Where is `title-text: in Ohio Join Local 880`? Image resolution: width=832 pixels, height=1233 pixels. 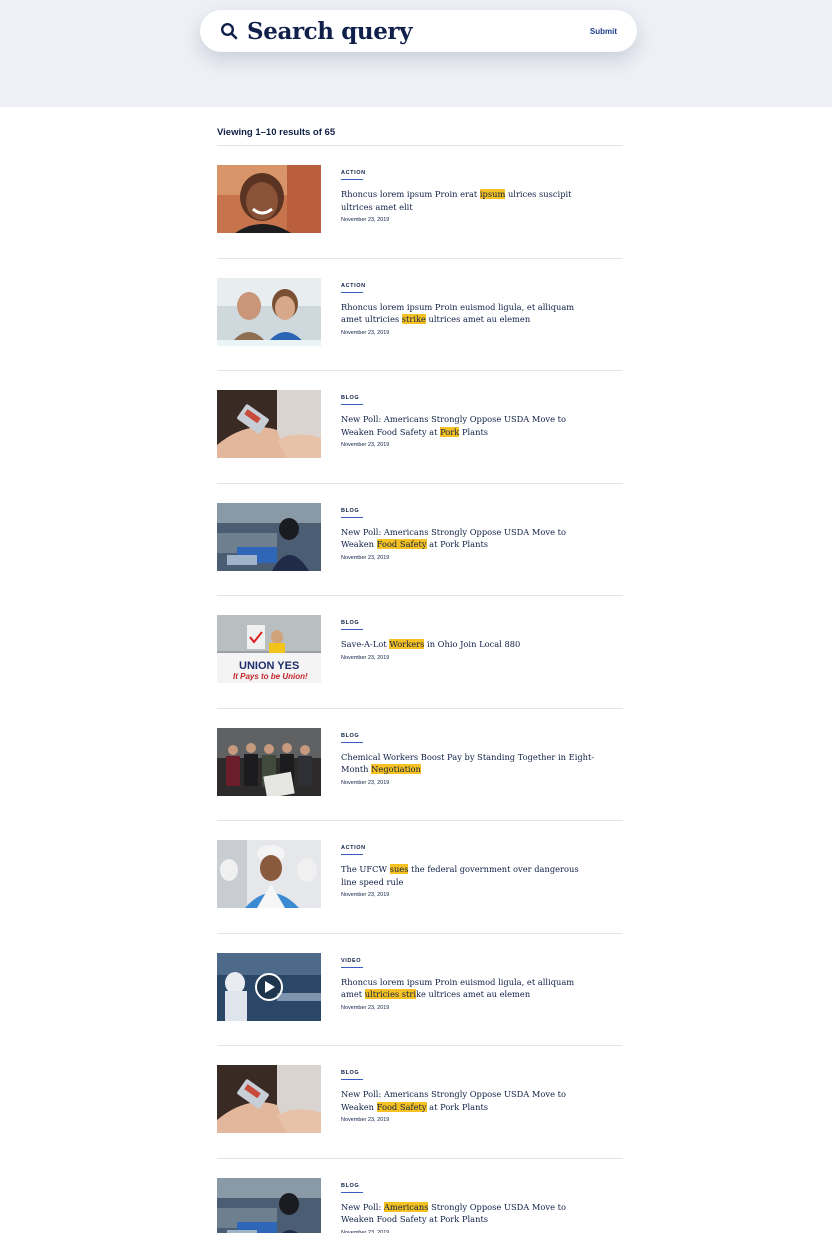
title-text: in Ohio Join Local 880 is located at coordinates (472, 644).